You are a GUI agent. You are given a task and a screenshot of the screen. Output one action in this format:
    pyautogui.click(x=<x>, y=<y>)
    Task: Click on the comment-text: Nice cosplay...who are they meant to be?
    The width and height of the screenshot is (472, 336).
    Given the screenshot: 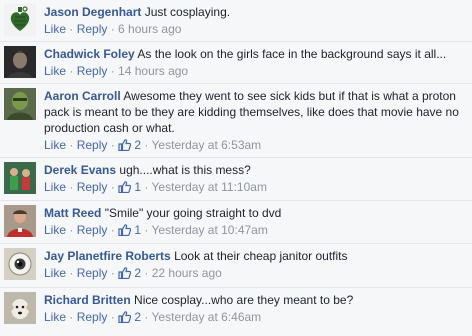 What is the action you would take?
    pyautogui.click(x=244, y=300)
    